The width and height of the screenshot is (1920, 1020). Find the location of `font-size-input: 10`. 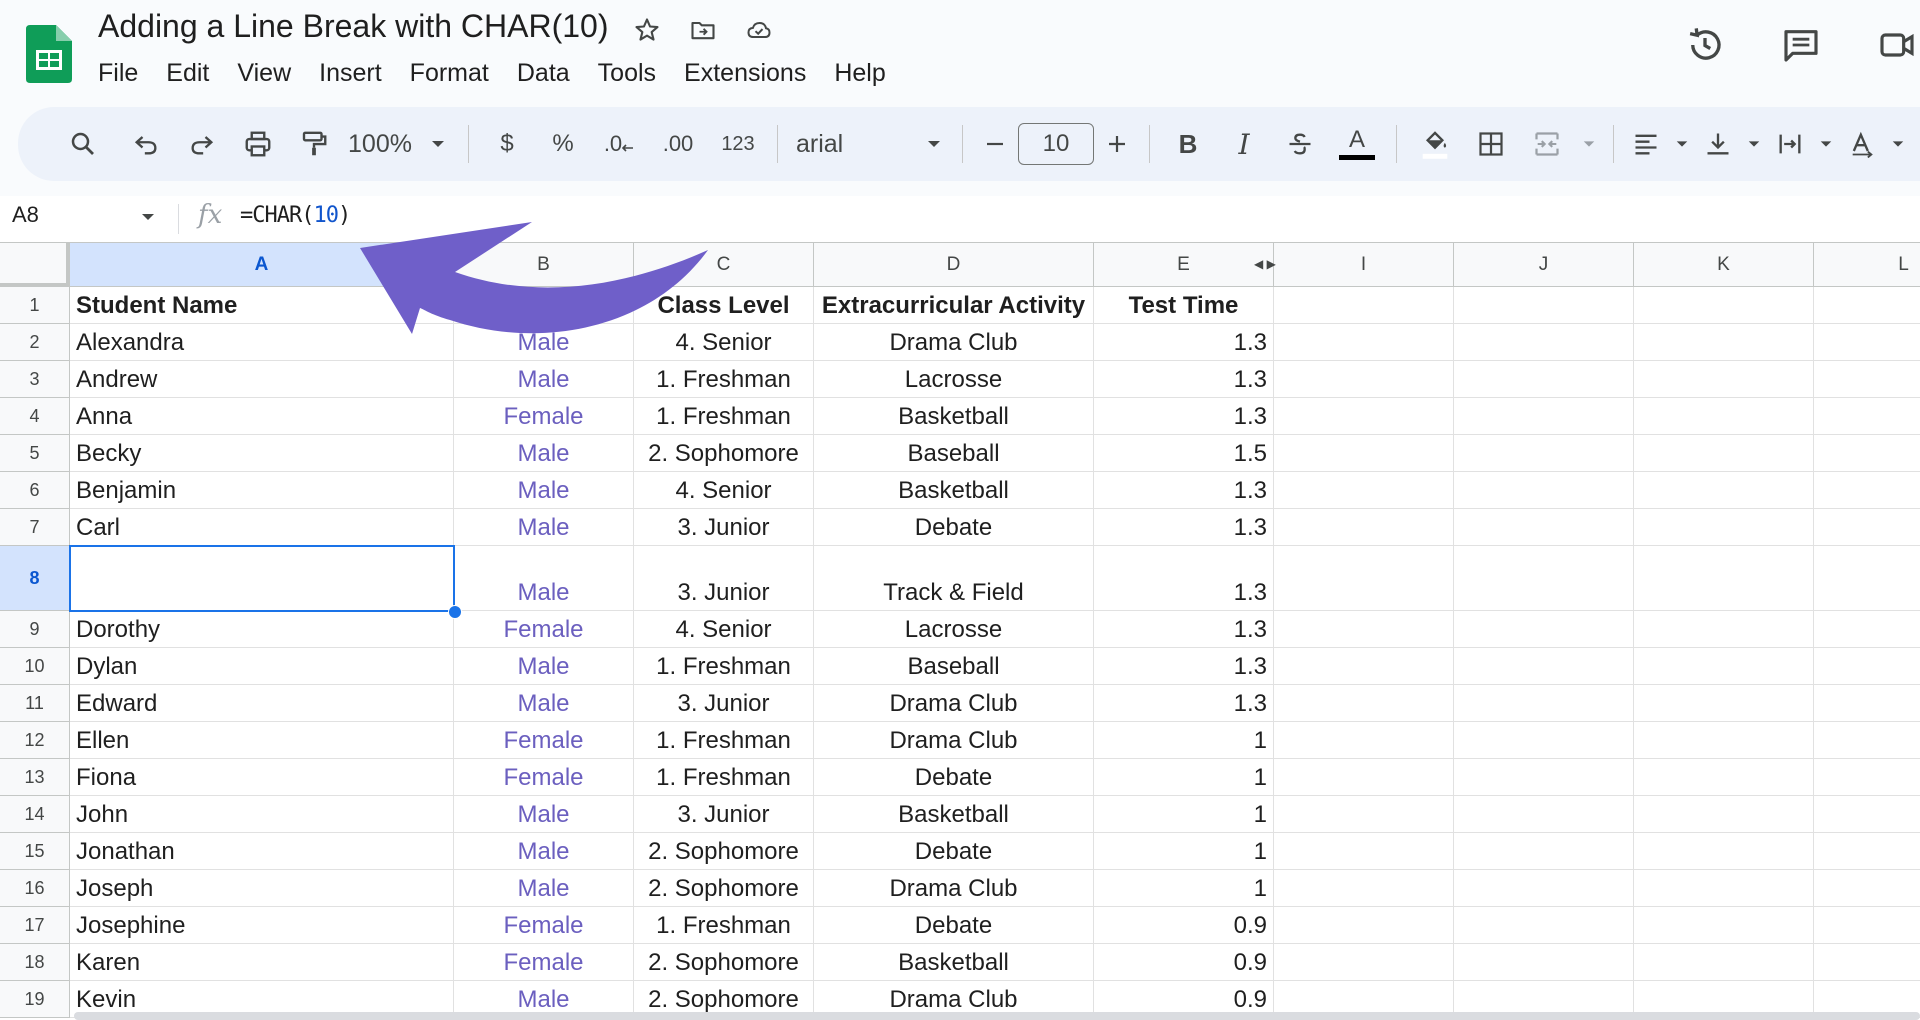

font-size-input: 10 is located at coordinates (1056, 144).